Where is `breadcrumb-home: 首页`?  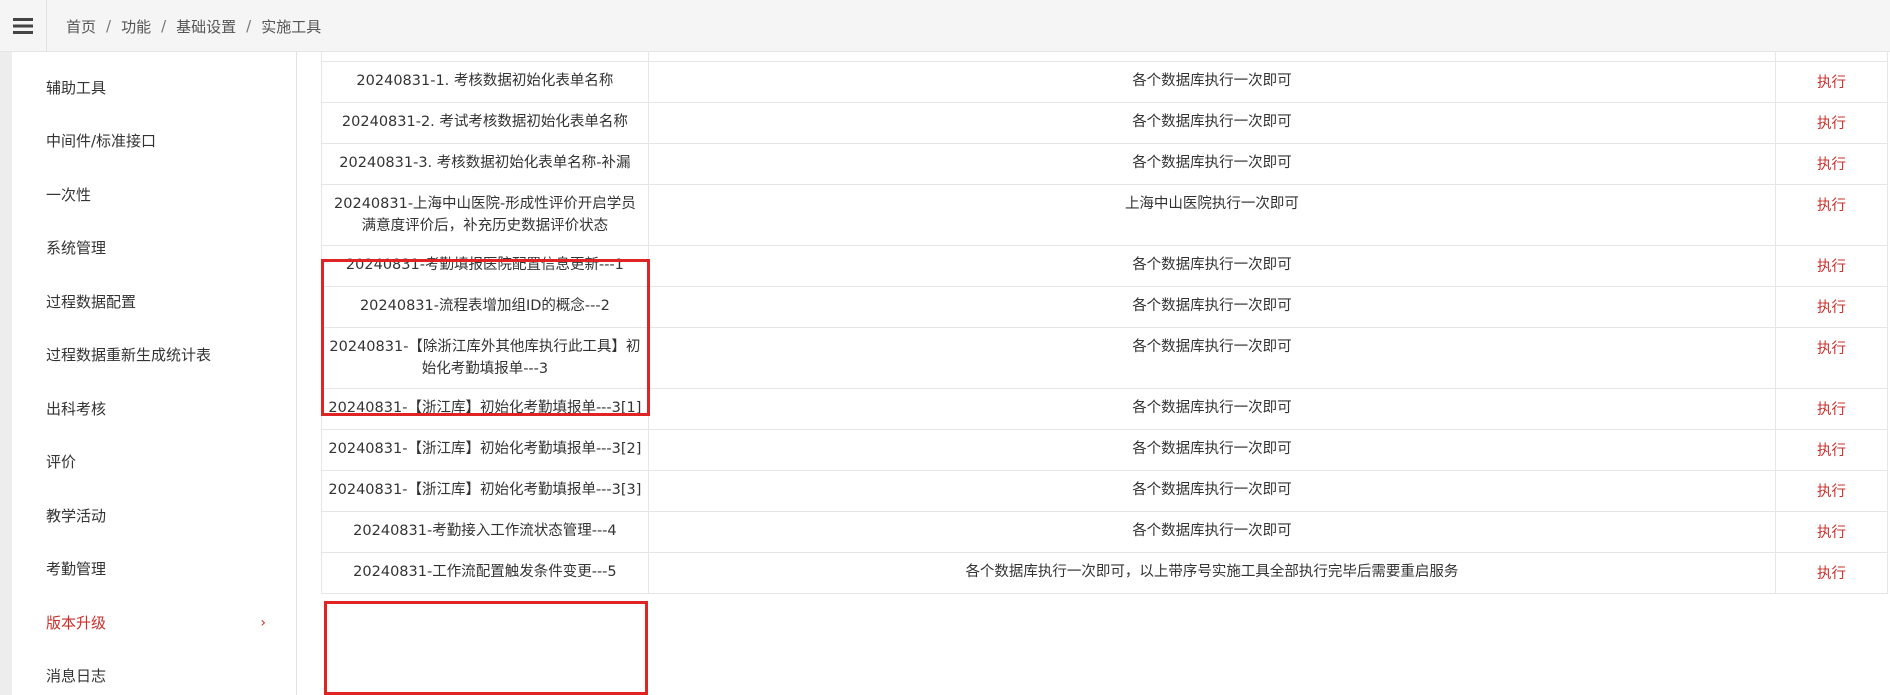
breadcrumb-home: 首页 is located at coordinates (81, 26).